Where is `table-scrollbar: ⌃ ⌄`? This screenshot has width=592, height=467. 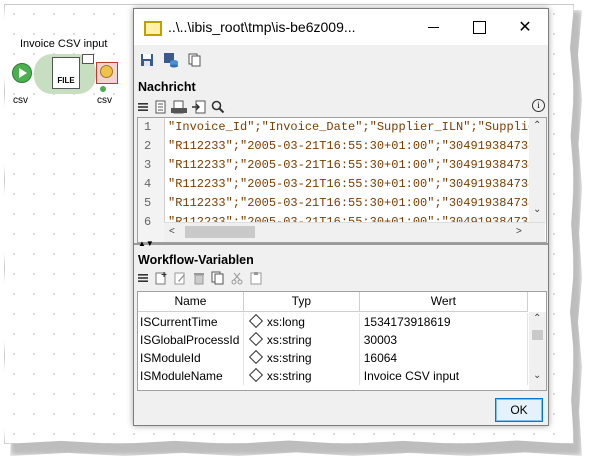 table-scrollbar: ⌃ ⌄ is located at coordinates (537, 351).